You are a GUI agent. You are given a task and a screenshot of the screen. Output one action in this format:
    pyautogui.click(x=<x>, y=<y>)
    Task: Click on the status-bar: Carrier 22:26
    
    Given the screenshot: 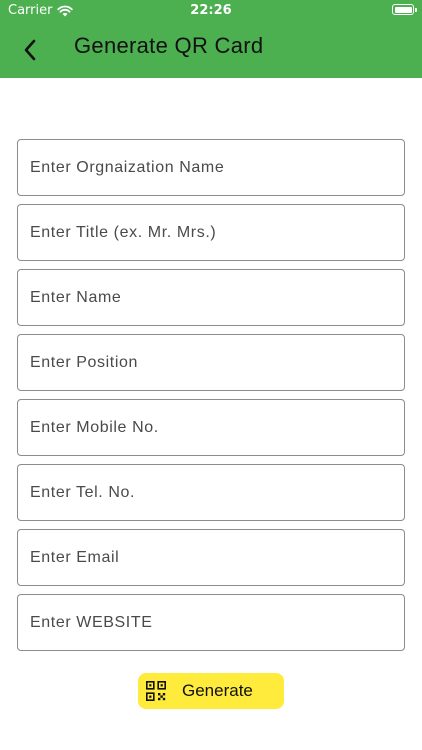 What is the action you would take?
    pyautogui.click(x=211, y=11)
    